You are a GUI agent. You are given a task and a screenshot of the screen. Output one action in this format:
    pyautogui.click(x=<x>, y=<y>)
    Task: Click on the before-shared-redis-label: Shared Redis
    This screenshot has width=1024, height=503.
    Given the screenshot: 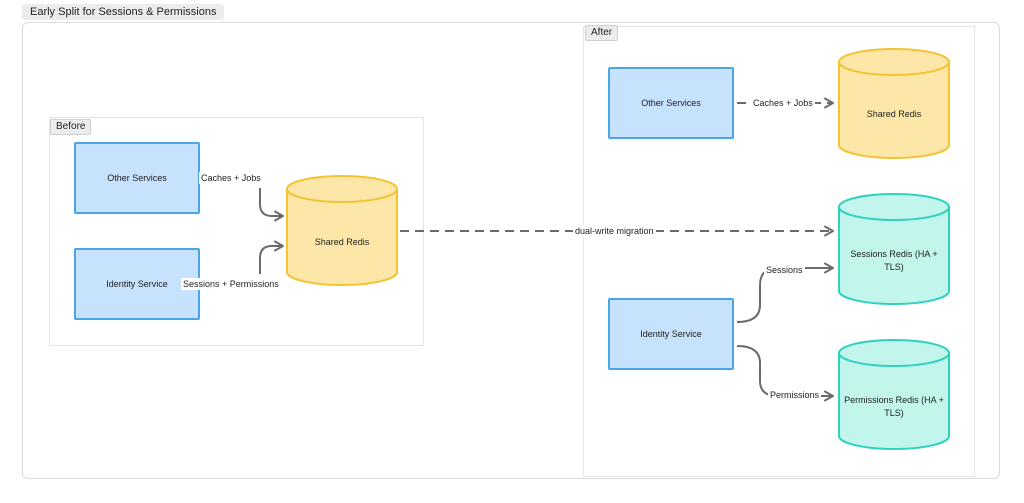 What is the action you would take?
    pyautogui.click(x=342, y=241)
    